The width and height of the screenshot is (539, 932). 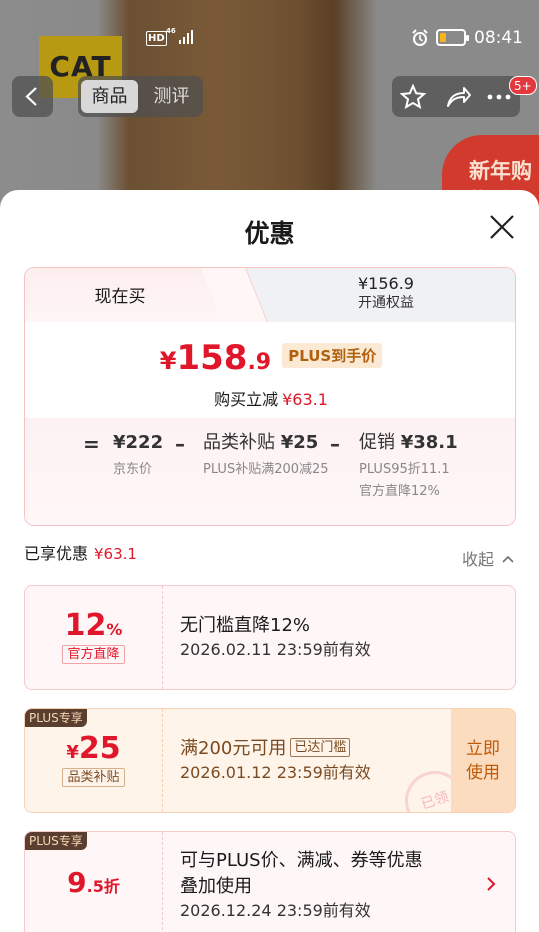 I want to click on tab-plus-price: ¥156.9 开通权益, so click(x=385, y=293).